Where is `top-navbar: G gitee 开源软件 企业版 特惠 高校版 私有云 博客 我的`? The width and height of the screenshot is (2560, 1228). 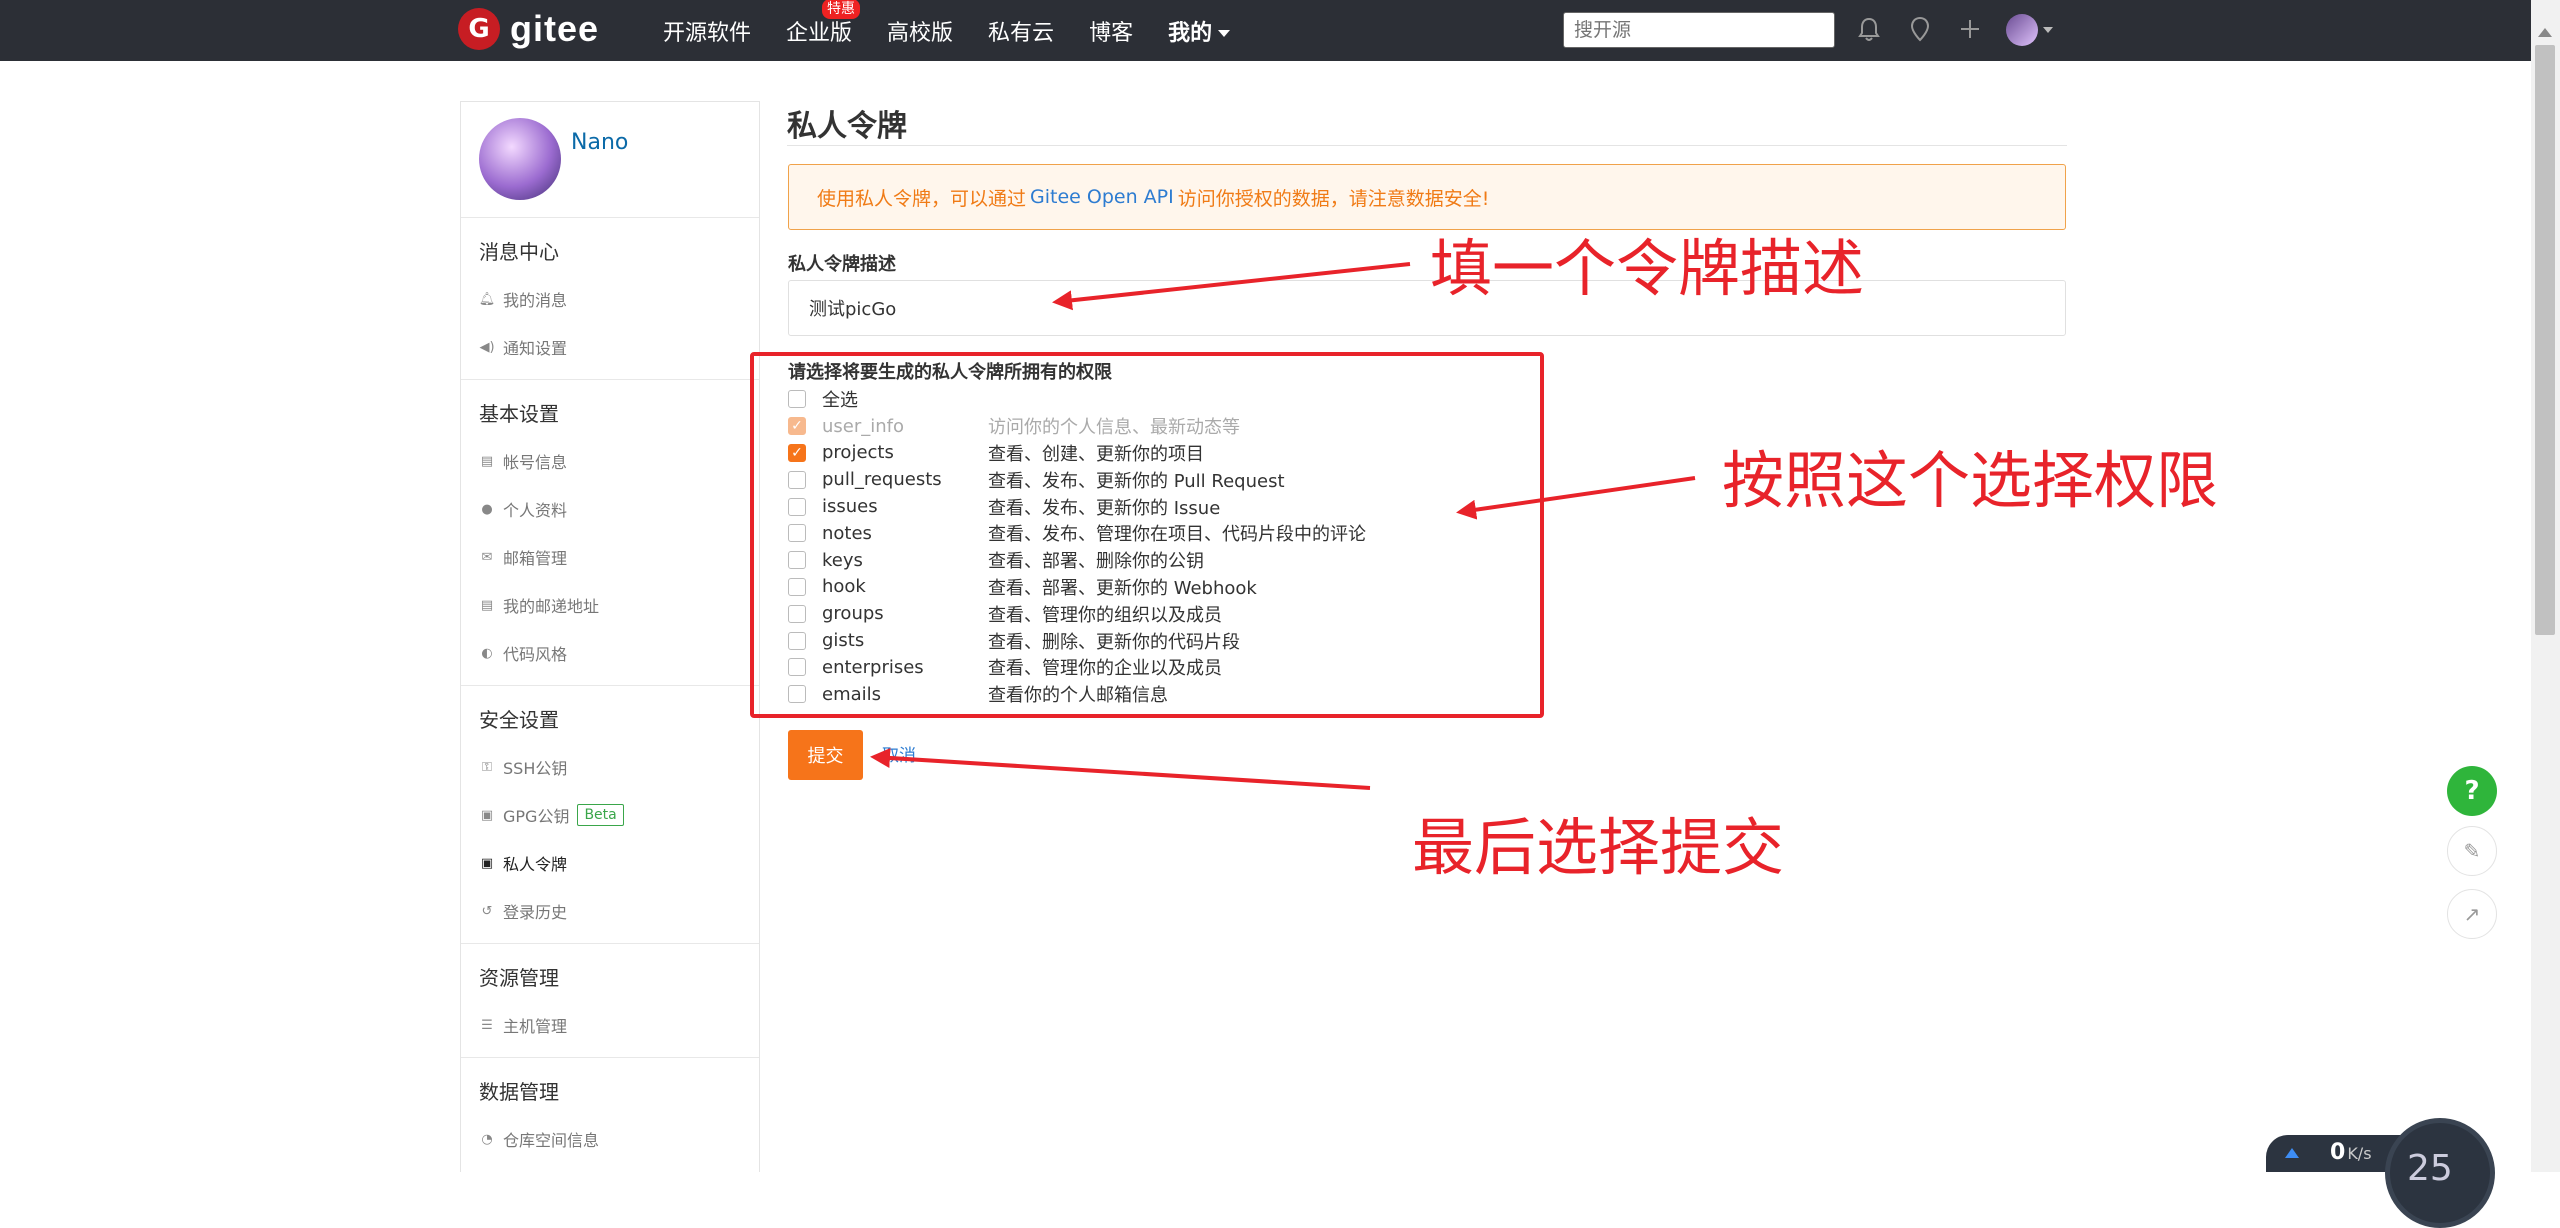 top-navbar: G gitee 开源软件 企业版 特惠 高校版 私有云 博客 我的 is located at coordinates (1265, 30).